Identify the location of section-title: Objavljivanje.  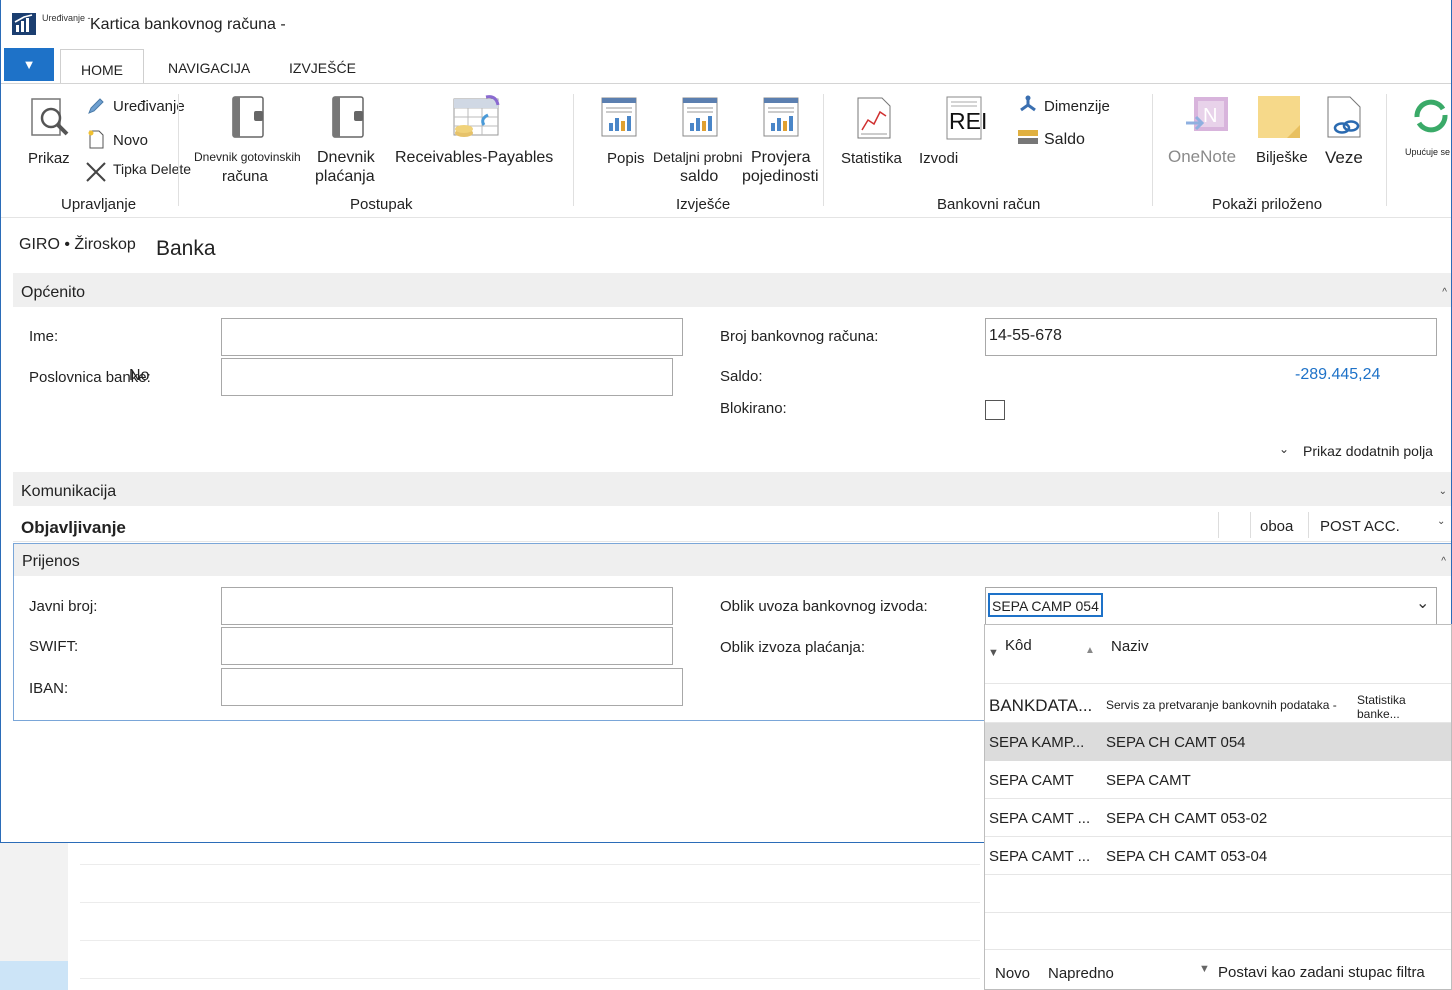
(73, 527).